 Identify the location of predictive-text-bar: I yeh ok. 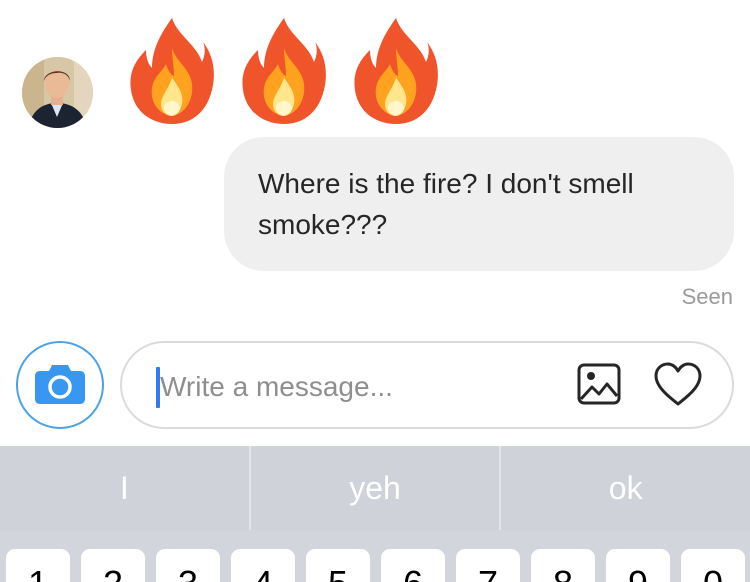
(375, 488).